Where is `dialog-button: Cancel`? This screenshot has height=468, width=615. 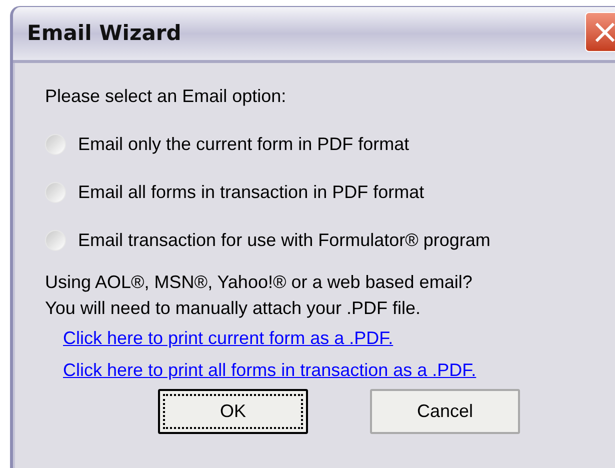
dialog-button: Cancel is located at coordinates (445, 411).